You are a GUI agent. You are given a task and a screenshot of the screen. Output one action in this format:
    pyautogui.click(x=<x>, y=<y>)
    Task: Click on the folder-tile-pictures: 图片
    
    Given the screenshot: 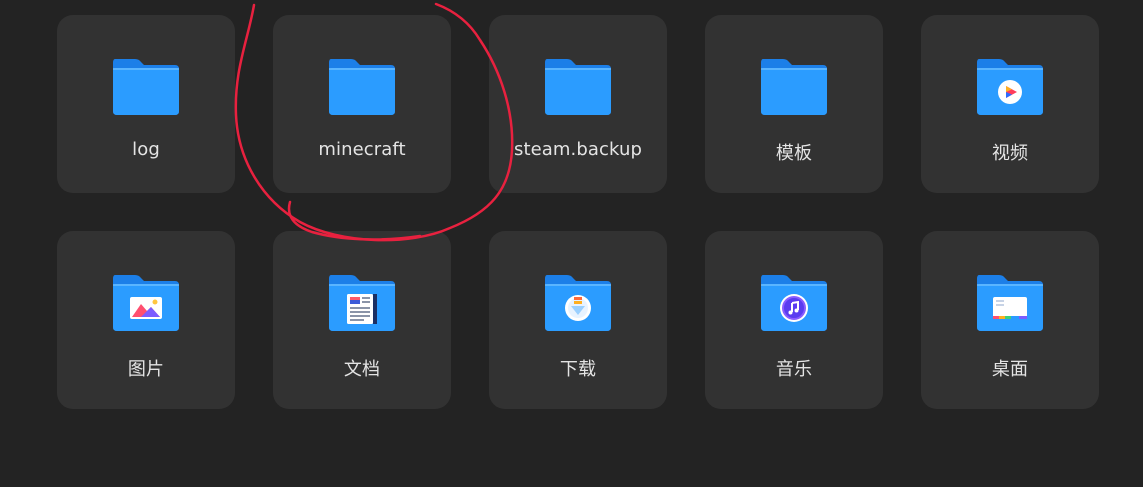 What is the action you would take?
    pyautogui.click(x=146, y=320)
    